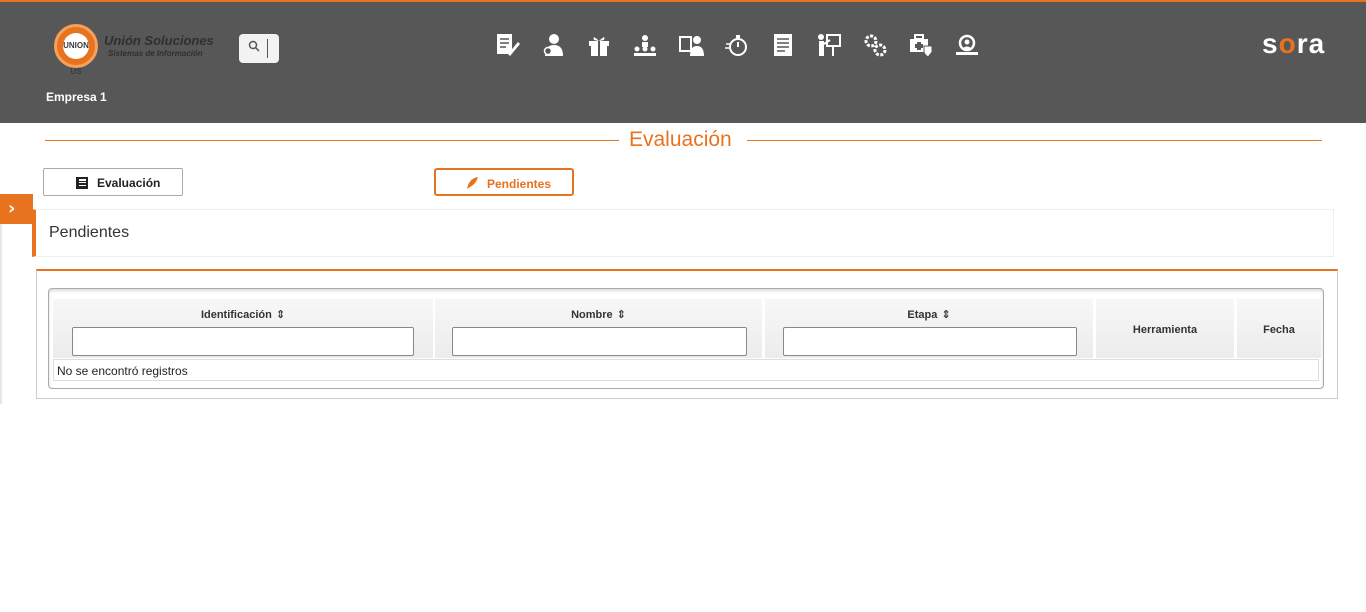 The width and height of the screenshot is (1366, 612). I want to click on etapa-filter-input, so click(930, 341).